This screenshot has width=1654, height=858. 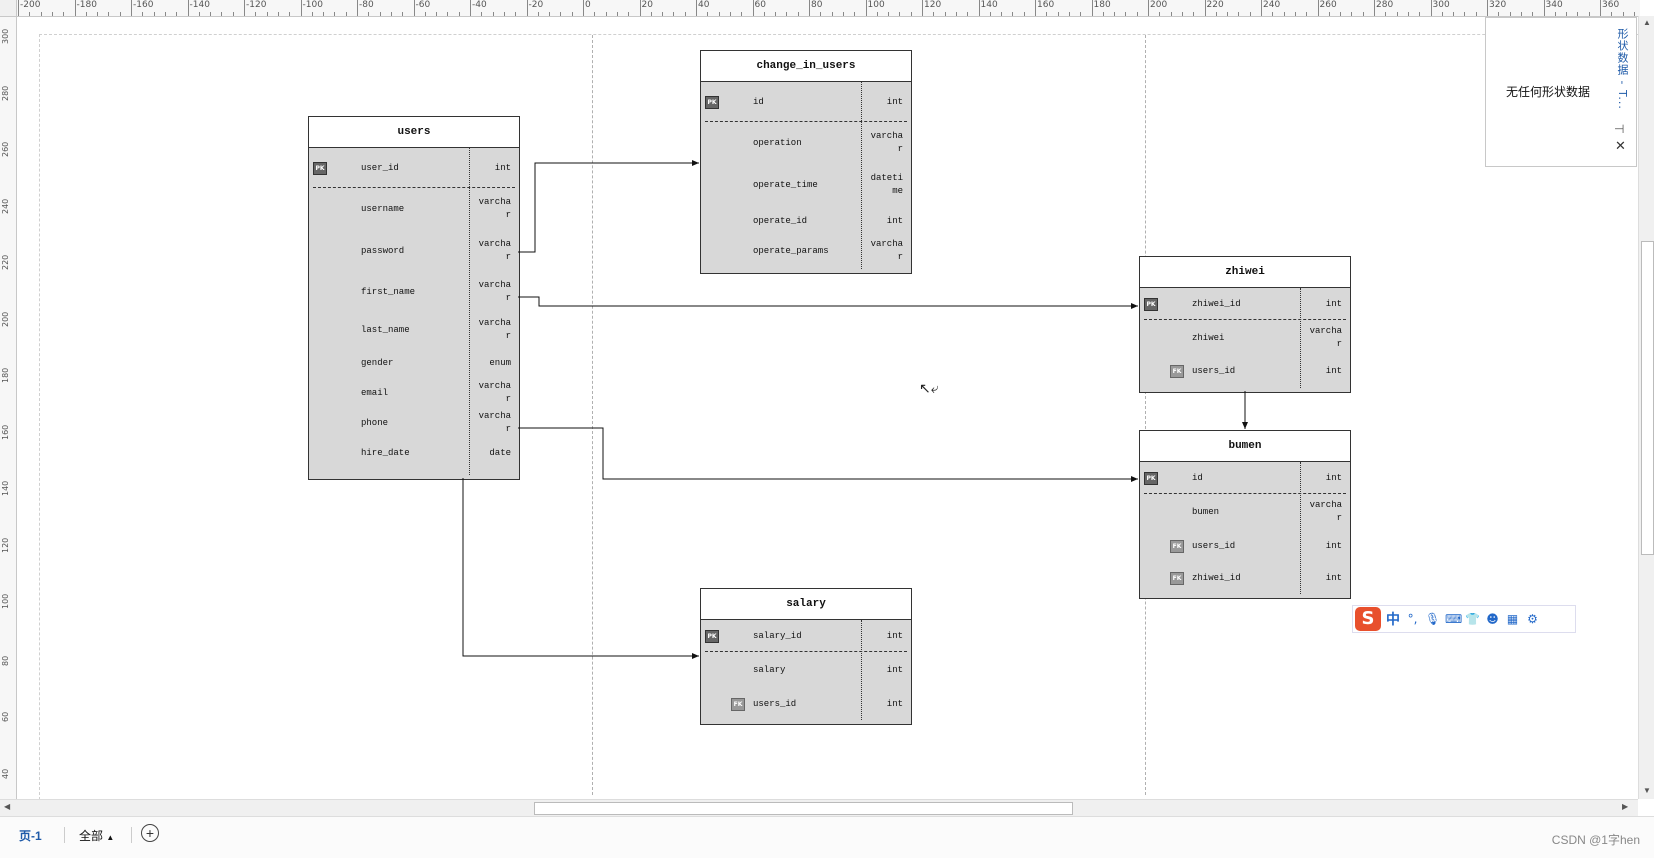 I want to click on ruler-tick-label: 160, so click(x=5, y=432).